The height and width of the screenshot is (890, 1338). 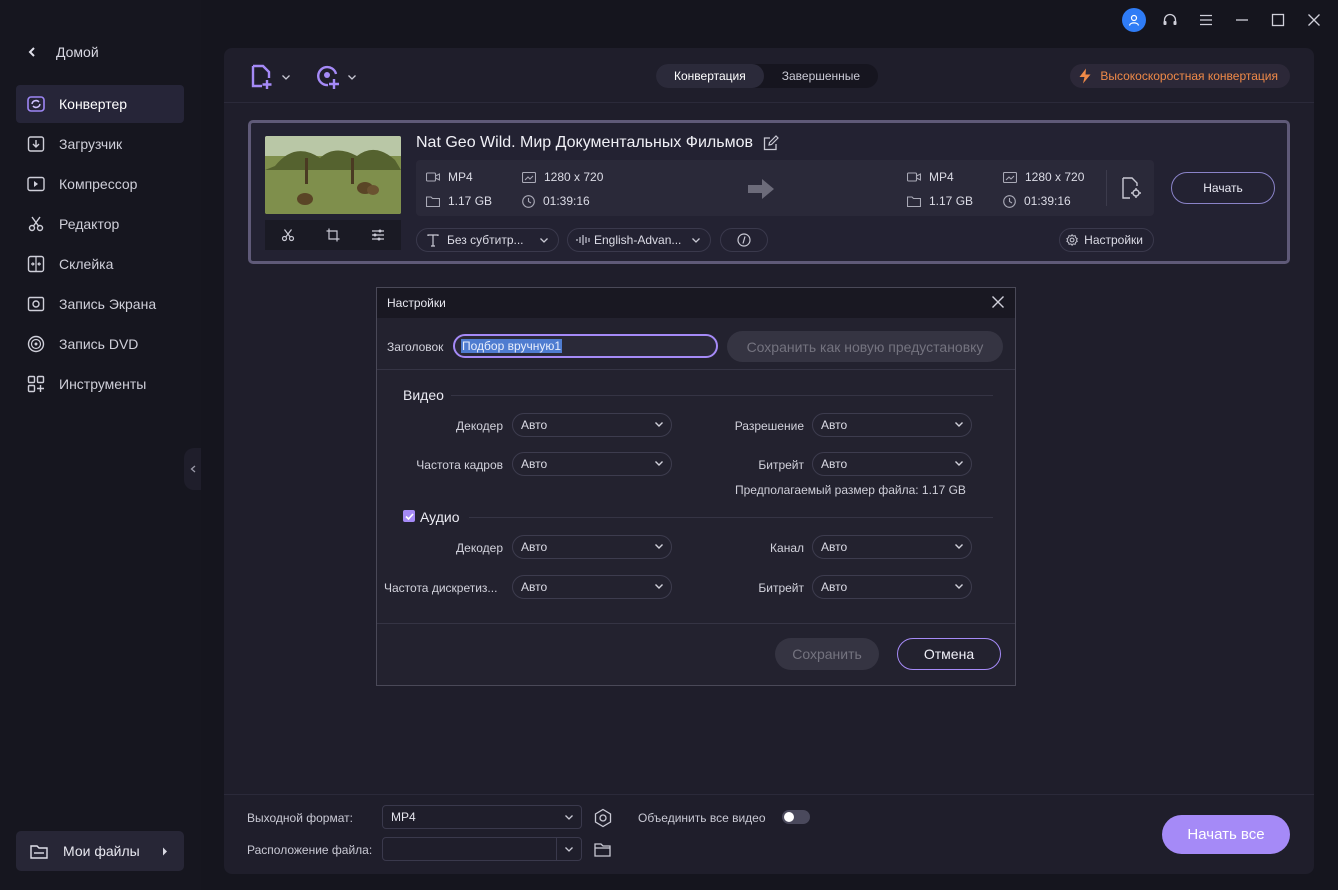 I want to click on high-speed-toggle: Высокоскоростная конвертация, so click(x=1180, y=76).